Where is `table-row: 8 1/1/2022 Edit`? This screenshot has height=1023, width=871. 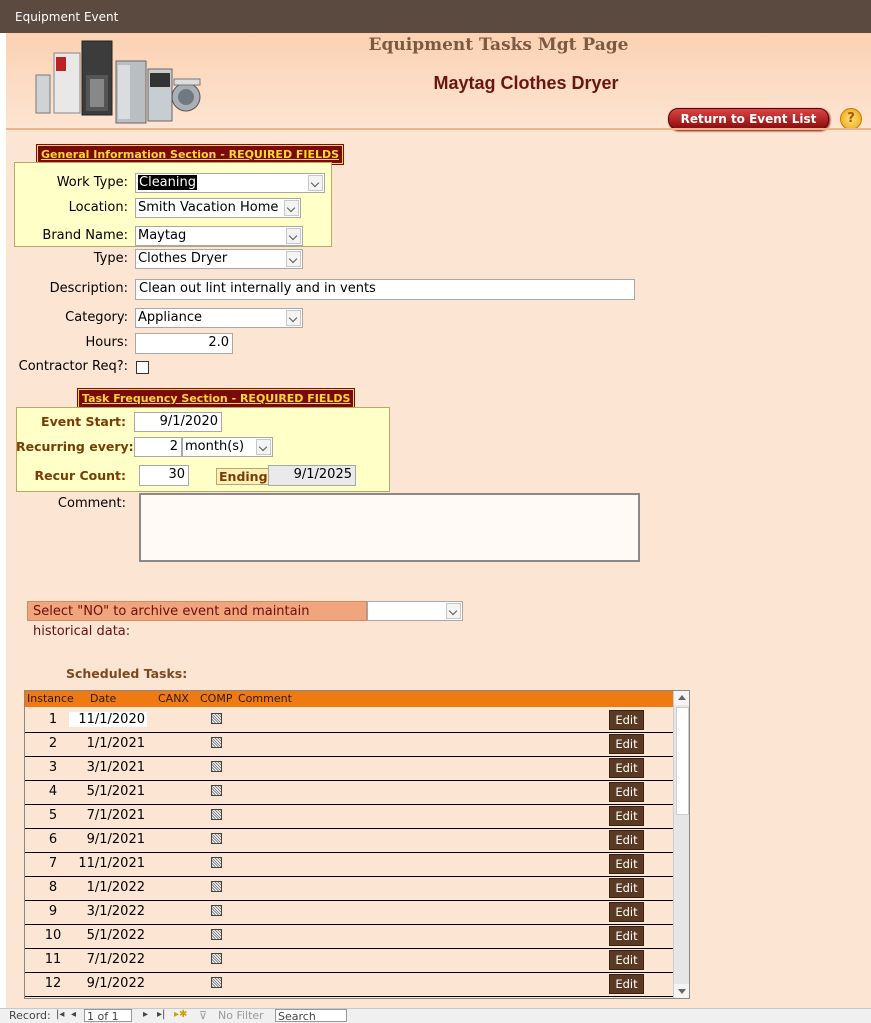
table-row: 8 1/1/2022 Edit is located at coordinates (349, 888).